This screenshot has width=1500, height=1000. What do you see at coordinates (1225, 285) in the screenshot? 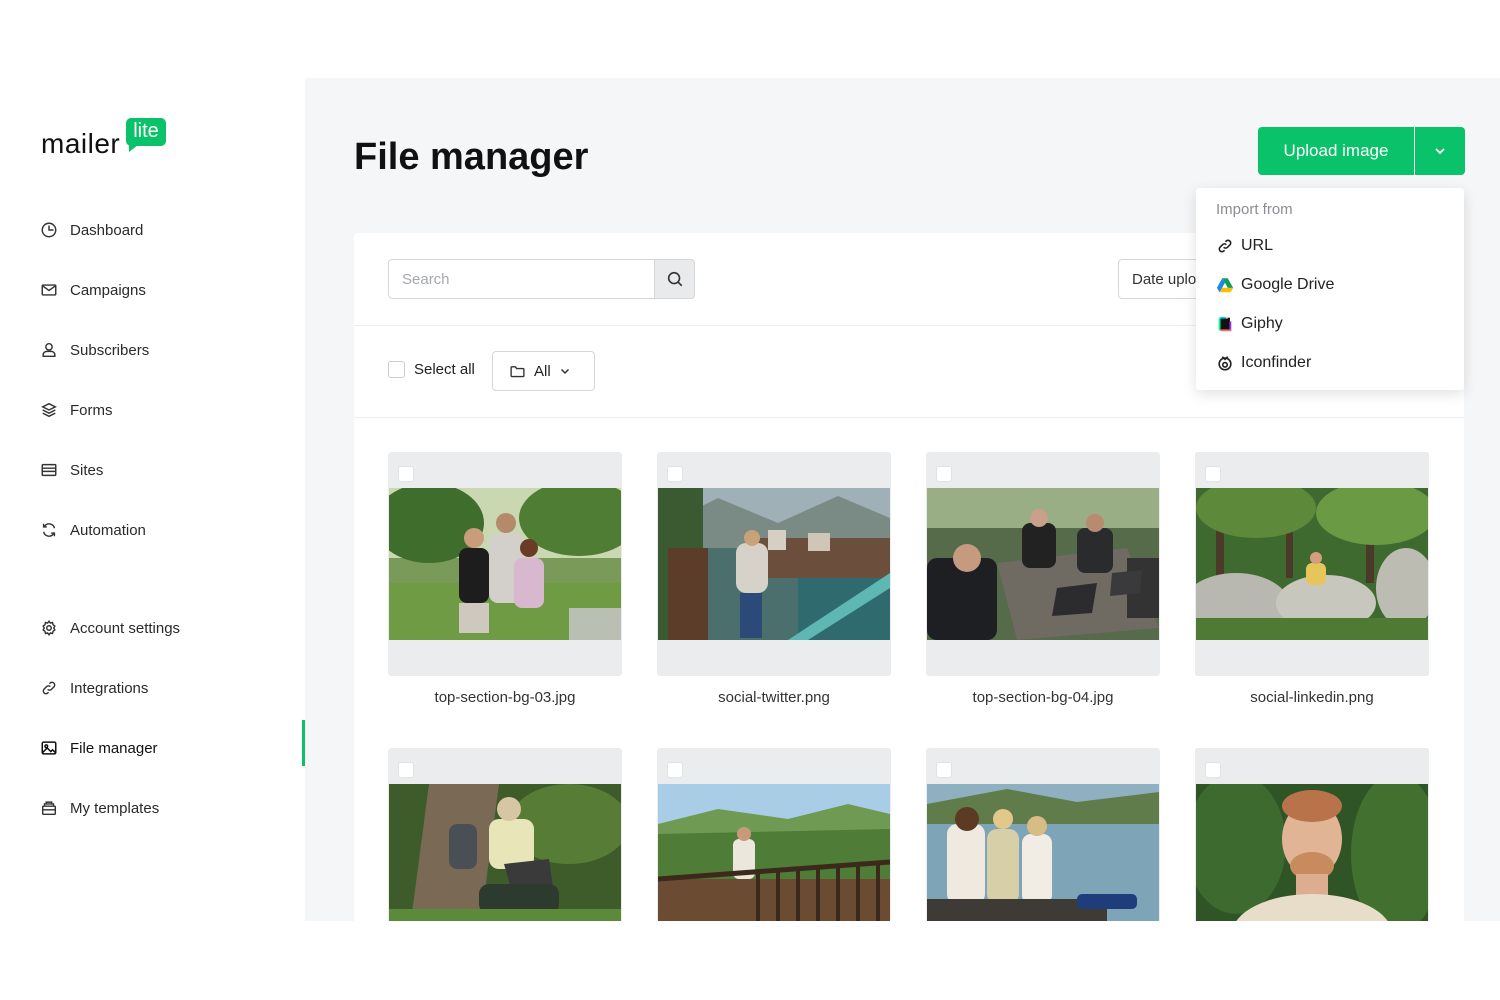
I see `google-drive-icon` at bounding box center [1225, 285].